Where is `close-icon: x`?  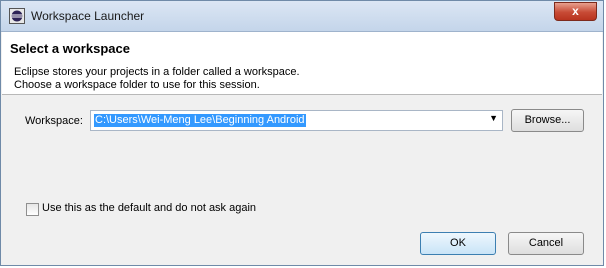 close-icon: x is located at coordinates (575, 11).